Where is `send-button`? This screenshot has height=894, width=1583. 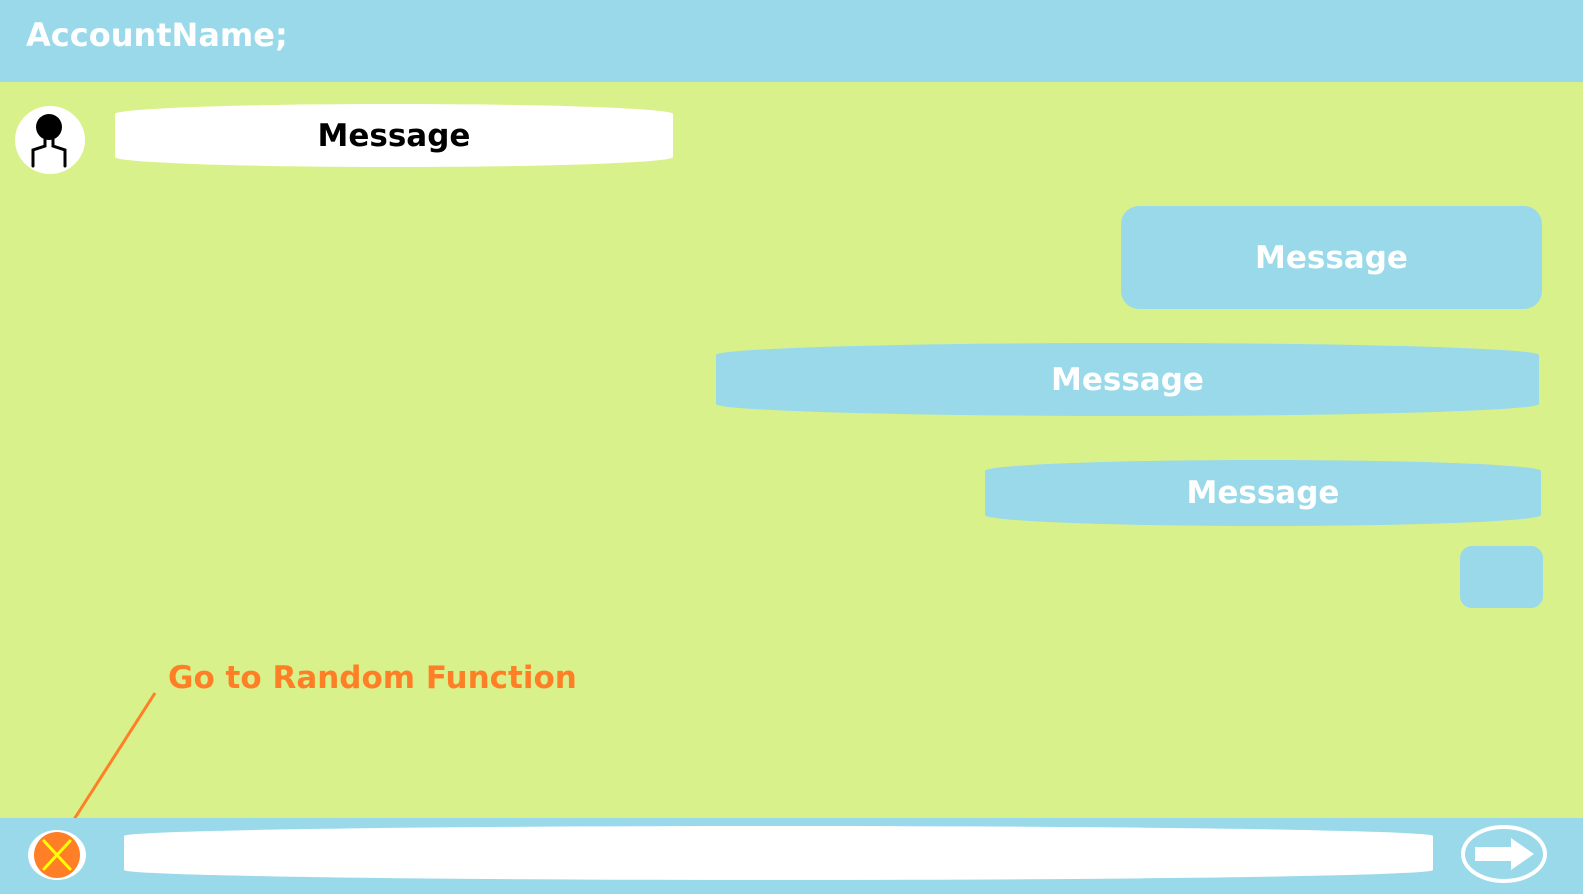
send-button is located at coordinates (1504, 854).